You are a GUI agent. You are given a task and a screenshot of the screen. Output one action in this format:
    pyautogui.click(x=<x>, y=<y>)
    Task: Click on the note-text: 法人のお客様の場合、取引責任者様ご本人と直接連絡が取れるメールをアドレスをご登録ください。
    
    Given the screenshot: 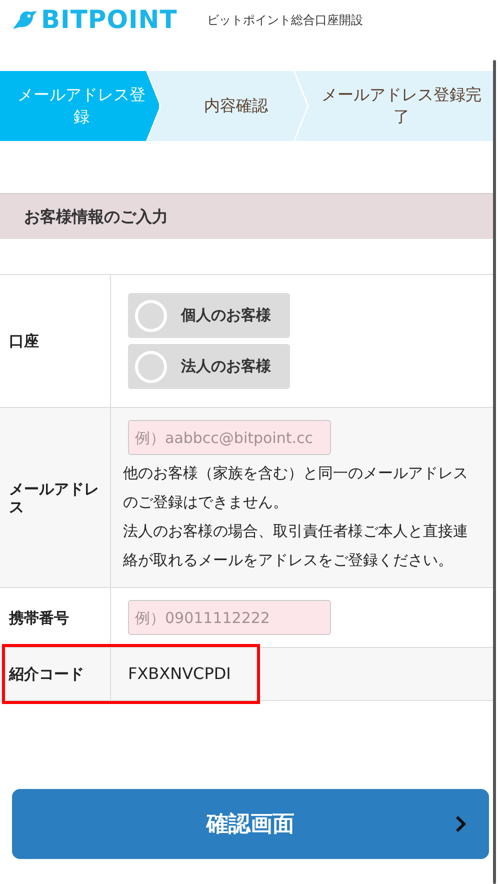 What is the action you would take?
    pyautogui.click(x=296, y=546)
    